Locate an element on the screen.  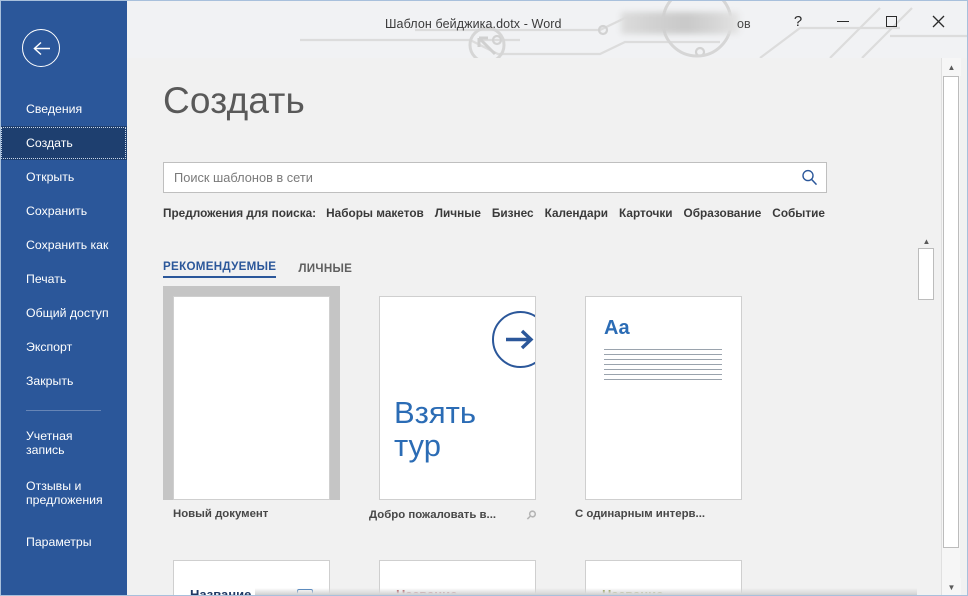
sidebar-item-label: Отзывы и предложения is located at coordinates (64, 493).